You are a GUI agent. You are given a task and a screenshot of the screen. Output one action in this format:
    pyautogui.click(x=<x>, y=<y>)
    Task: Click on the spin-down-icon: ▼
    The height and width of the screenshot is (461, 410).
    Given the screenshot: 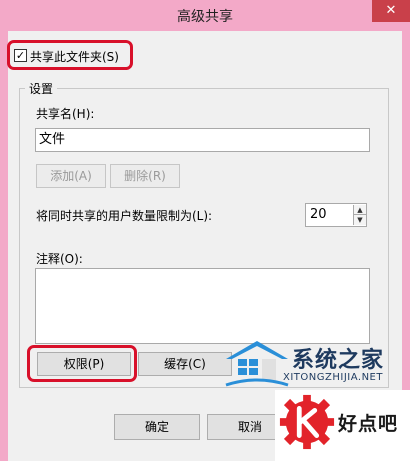 What is the action you would take?
    pyautogui.click(x=359, y=220)
    